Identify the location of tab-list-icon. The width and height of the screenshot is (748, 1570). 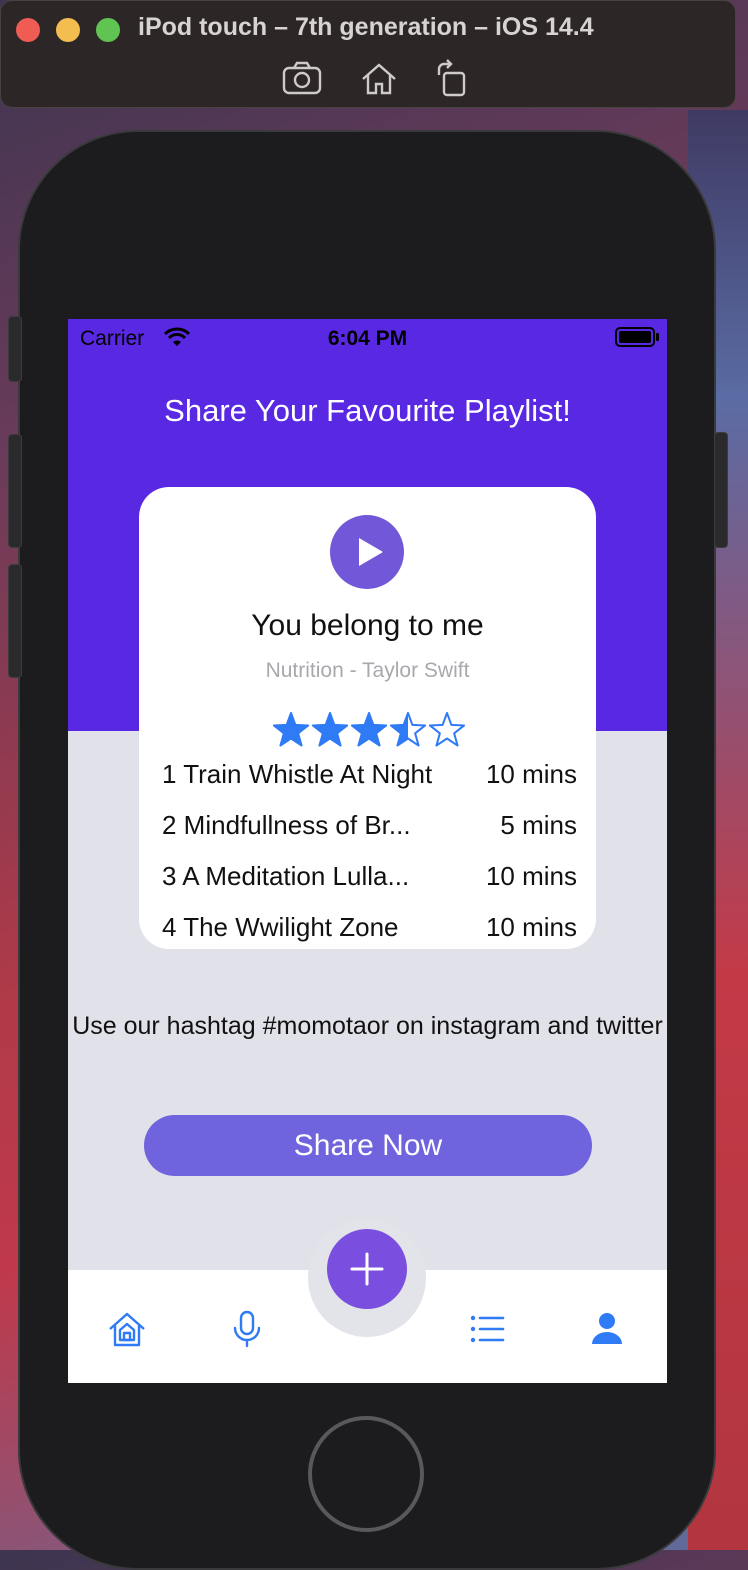
(487, 1329).